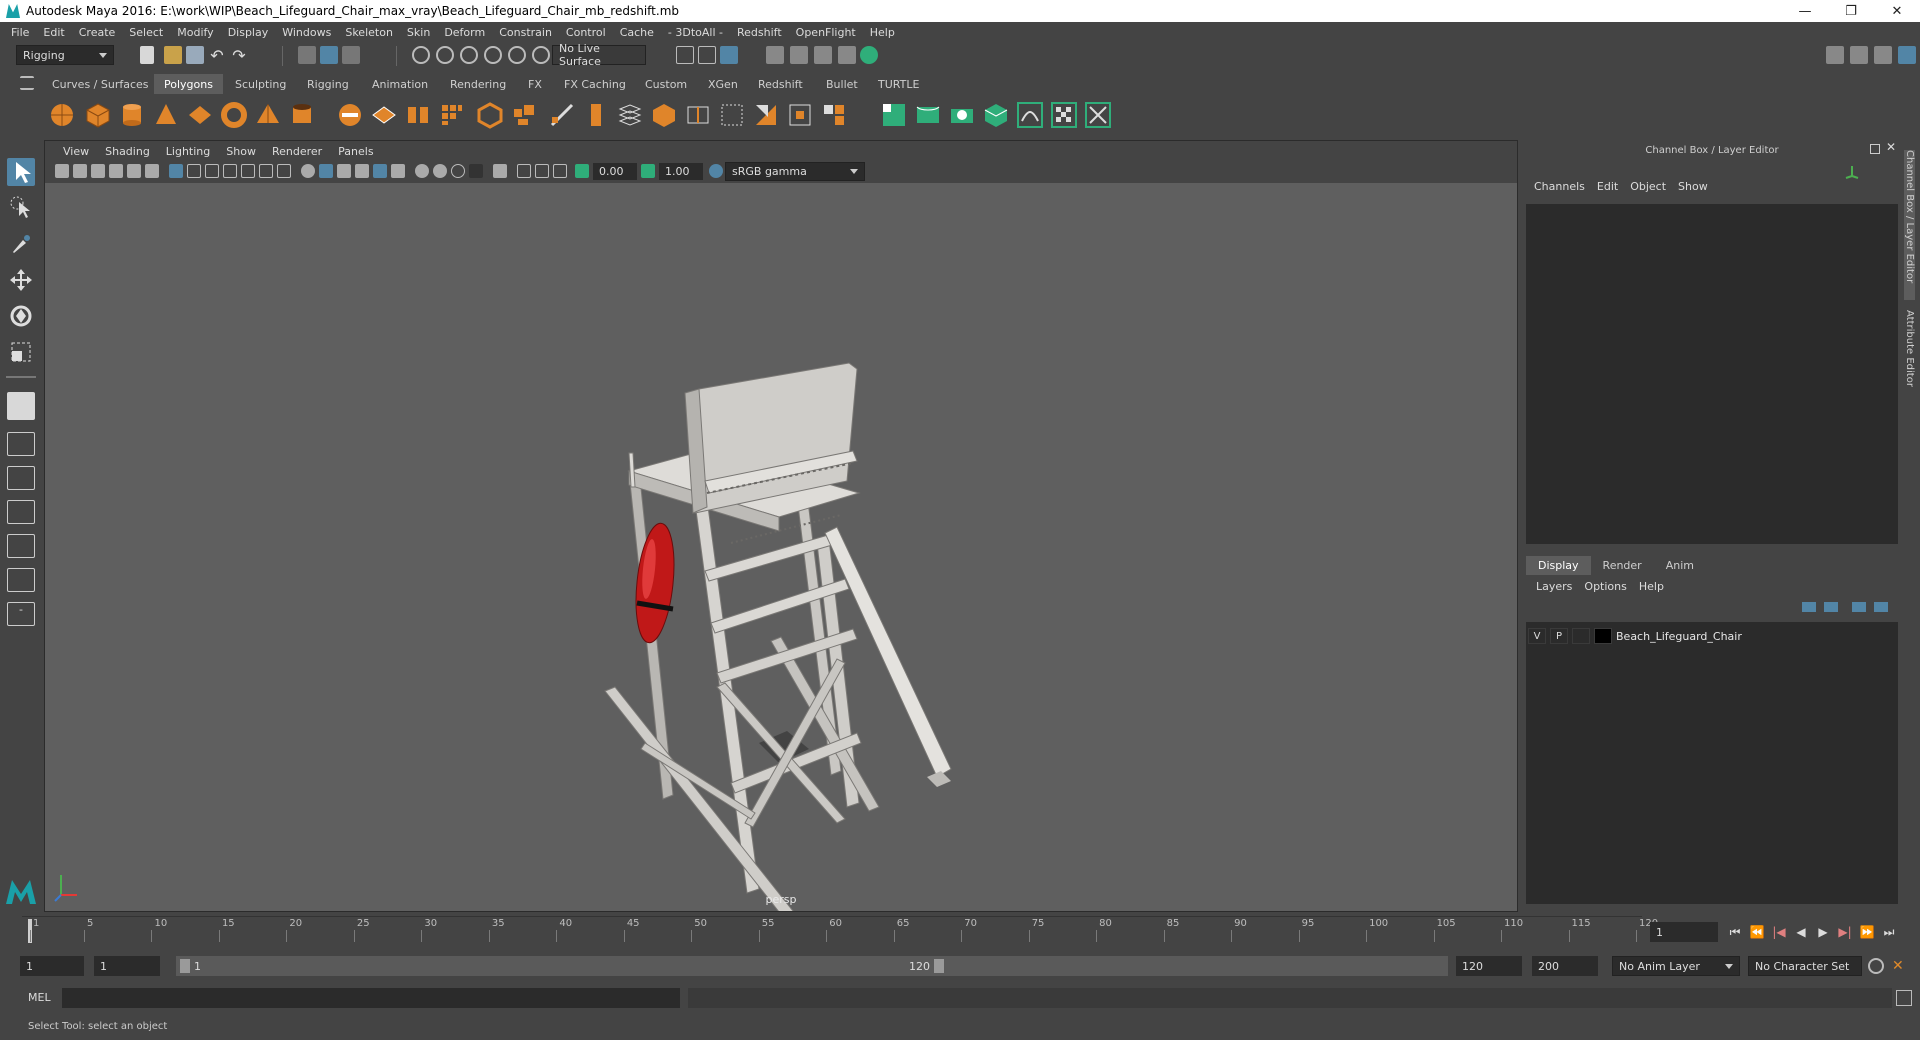 The width and height of the screenshot is (1920, 1040). I want to click on close-panel-icon: ✕, so click(1891, 147).